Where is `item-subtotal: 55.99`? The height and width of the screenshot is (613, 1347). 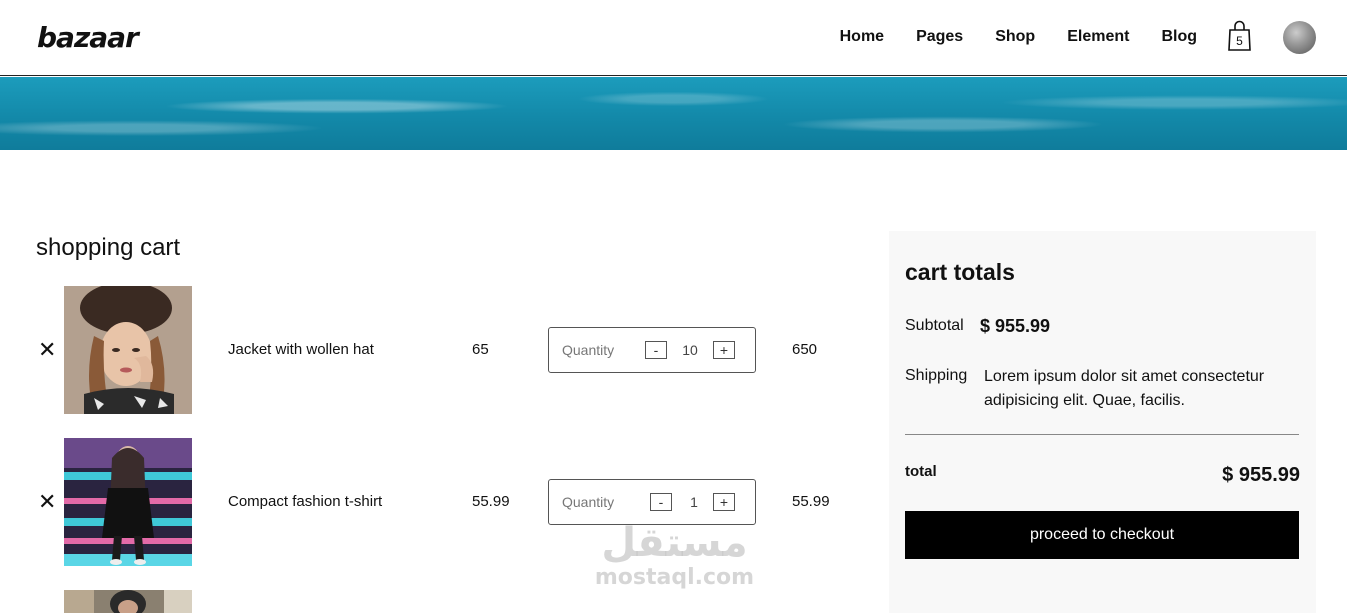 item-subtotal: 55.99 is located at coordinates (811, 501).